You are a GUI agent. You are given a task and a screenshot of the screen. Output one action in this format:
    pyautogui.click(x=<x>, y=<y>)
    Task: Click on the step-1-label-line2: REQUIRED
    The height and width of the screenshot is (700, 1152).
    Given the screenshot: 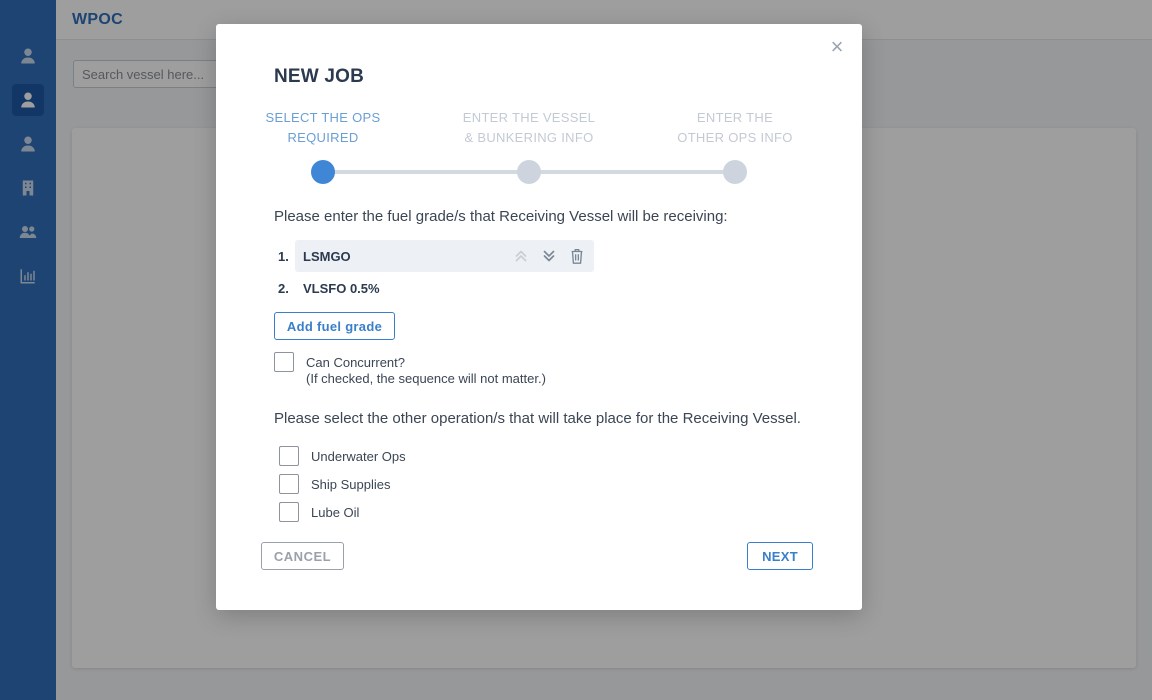 What is the action you would take?
    pyautogui.click(x=323, y=137)
    